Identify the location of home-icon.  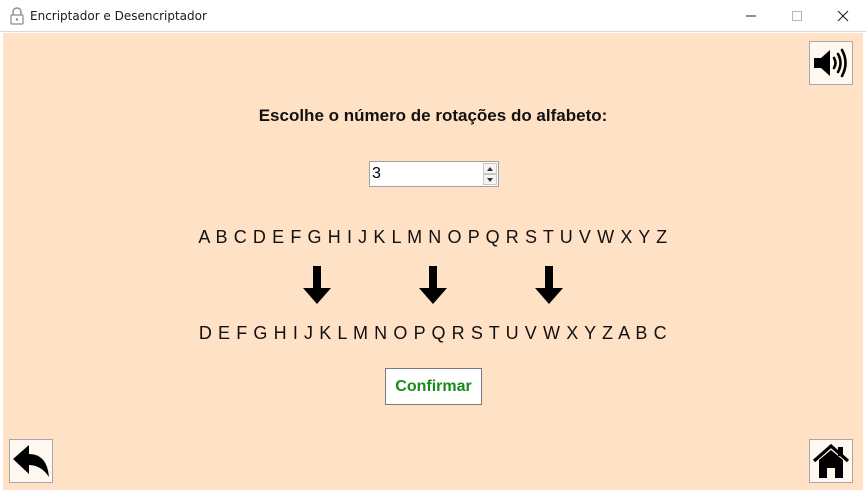
(831, 460).